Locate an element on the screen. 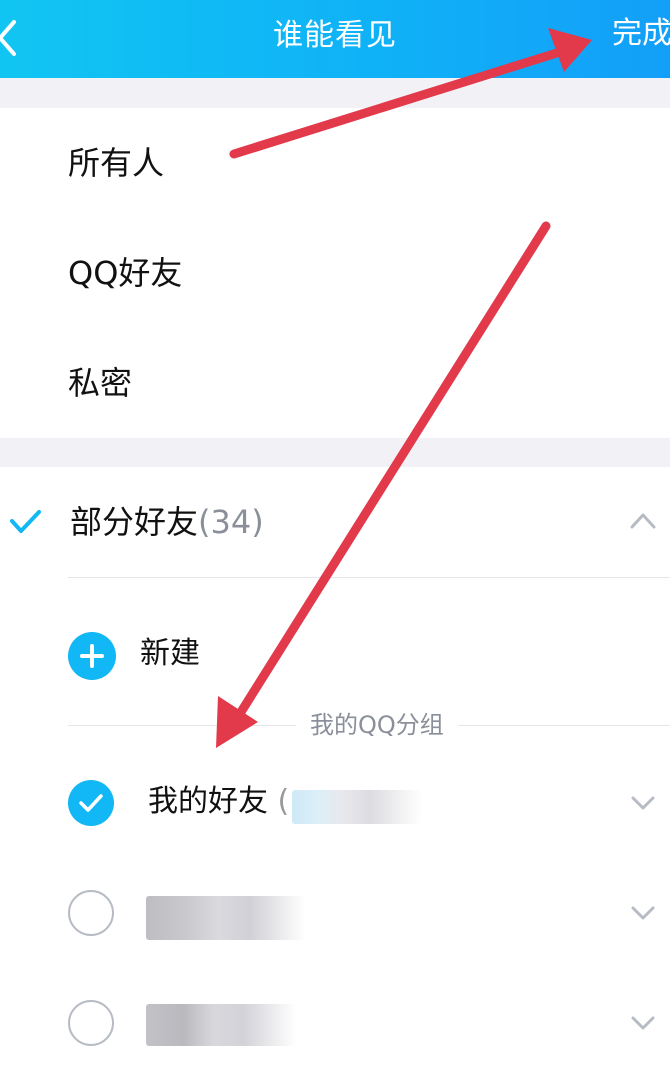 Image resolution: width=670 pixels, height=1080 pixels. new-group-label: 新建 is located at coordinates (170, 653).